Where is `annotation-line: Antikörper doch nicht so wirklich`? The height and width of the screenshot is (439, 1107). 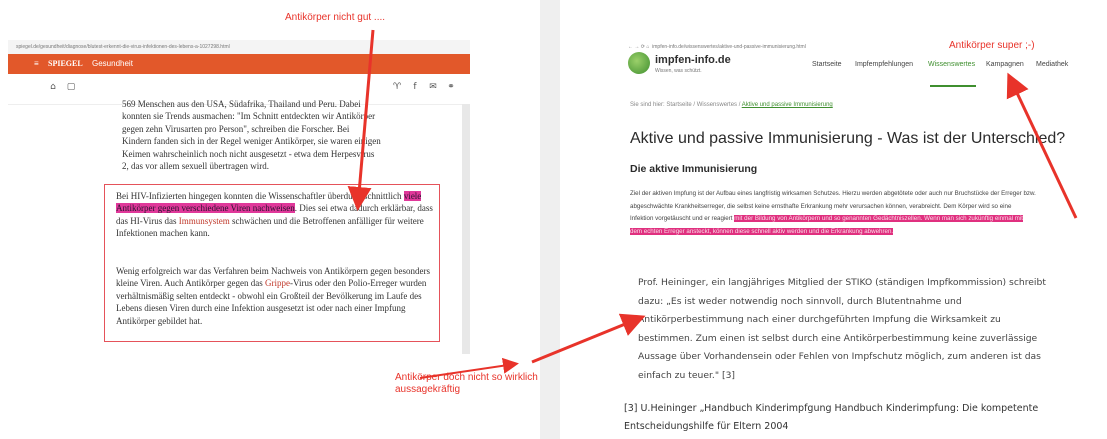 annotation-line: Antikörper doch nicht so wirklich is located at coordinates (466, 377).